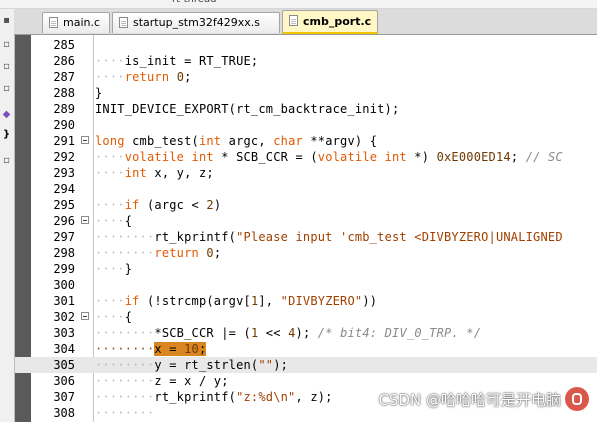  Describe the element at coordinates (191, 381) in the screenshot. I see `code-content: z = x / y;` at that location.